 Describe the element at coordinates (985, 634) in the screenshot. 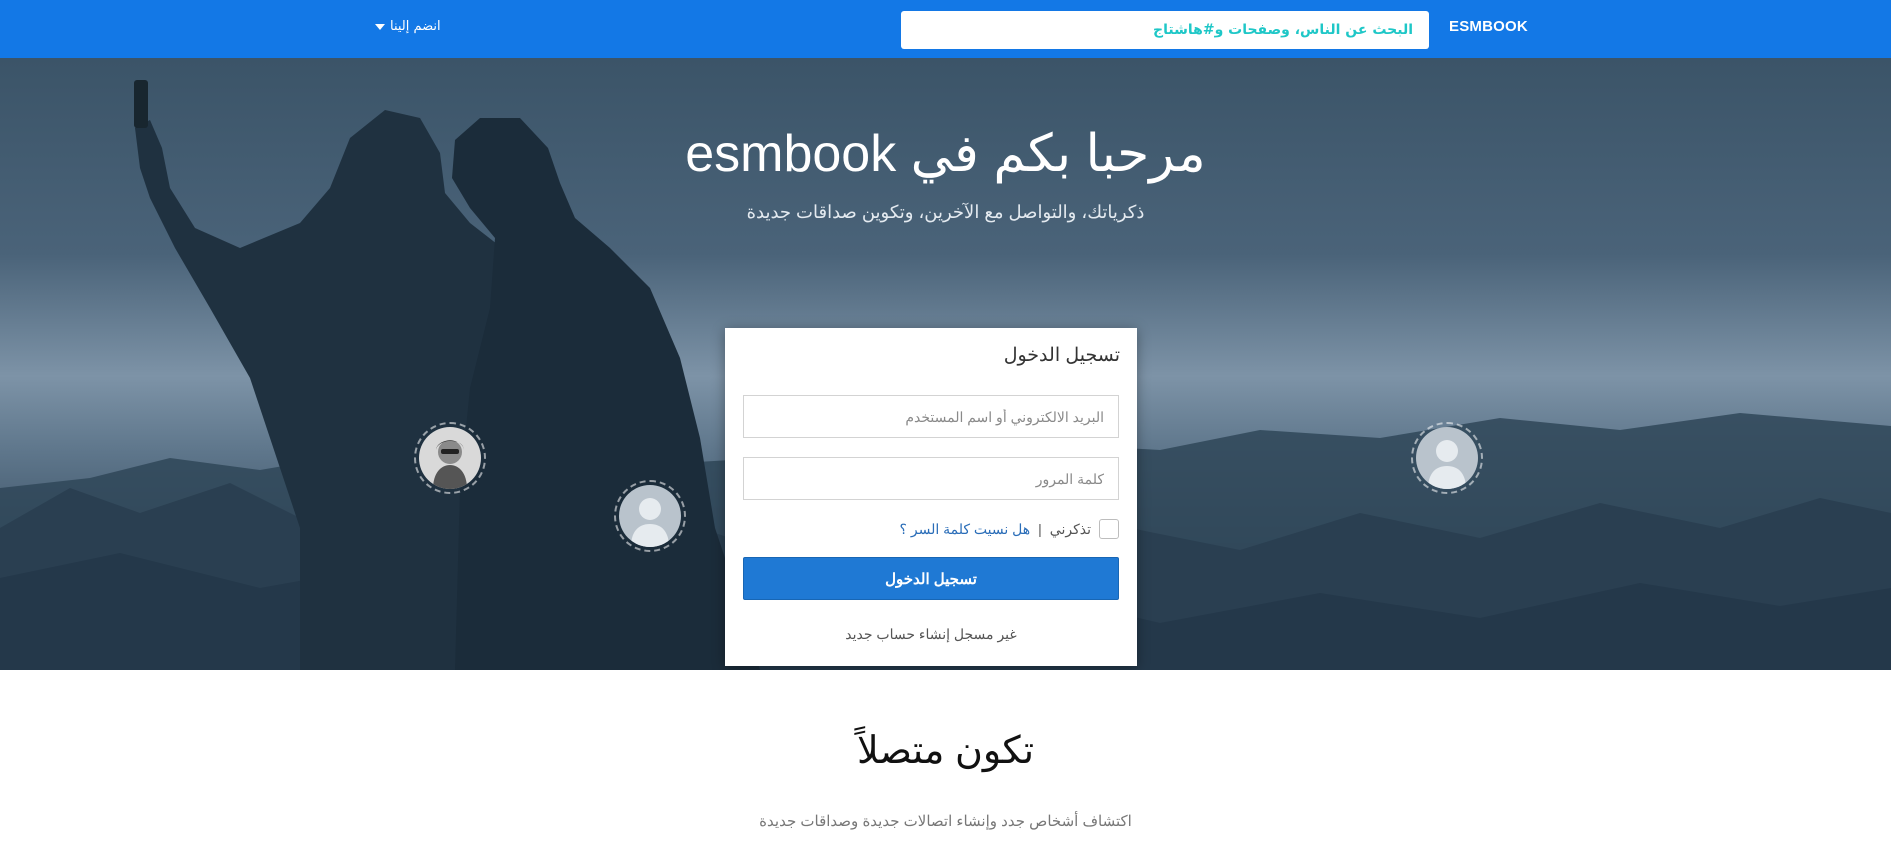

I see `register-prefix: غير مسجل` at that location.